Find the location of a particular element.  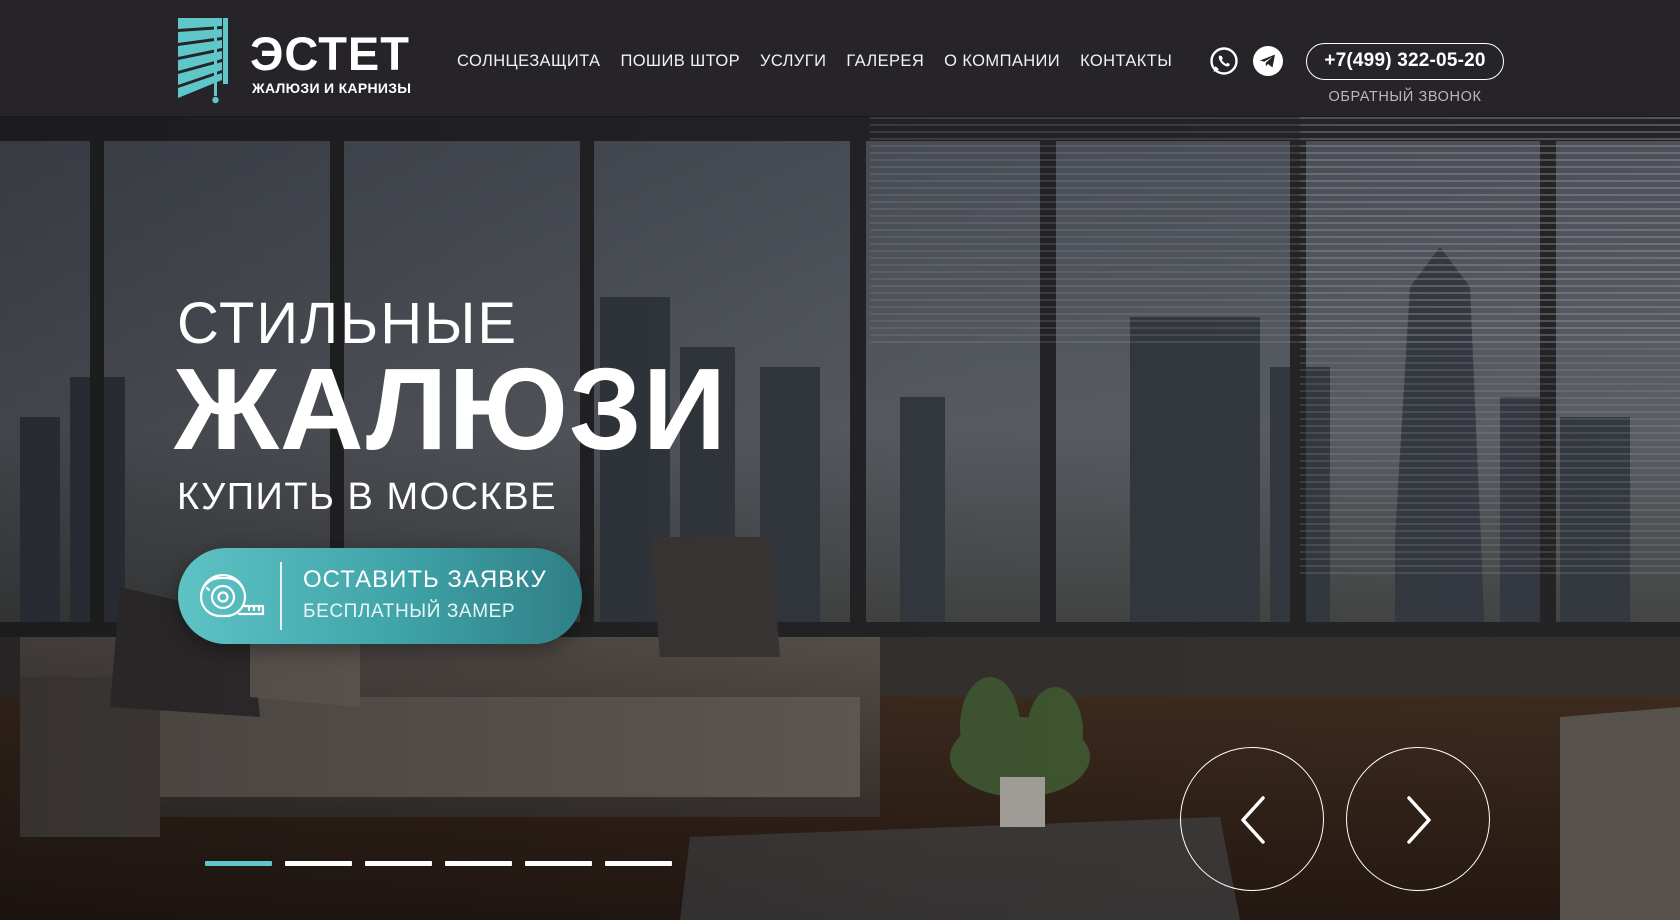

chevron-left-icon is located at coordinates (1253, 820).